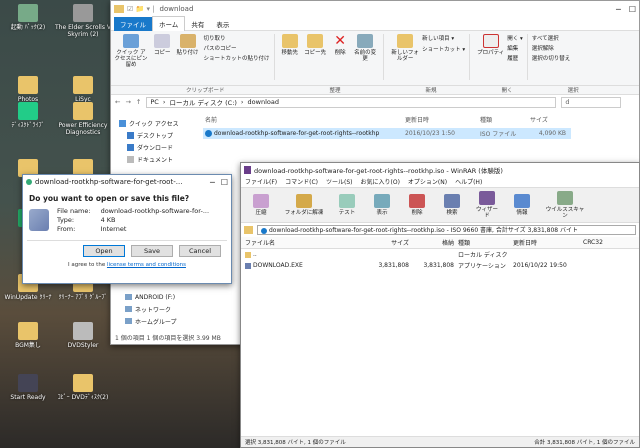 The width and height of the screenshot is (640, 448). Describe the element at coordinates (141, 9) in the screenshot. I see `quick-access-toolbar: ☑ 📁 ▾ |` at that location.